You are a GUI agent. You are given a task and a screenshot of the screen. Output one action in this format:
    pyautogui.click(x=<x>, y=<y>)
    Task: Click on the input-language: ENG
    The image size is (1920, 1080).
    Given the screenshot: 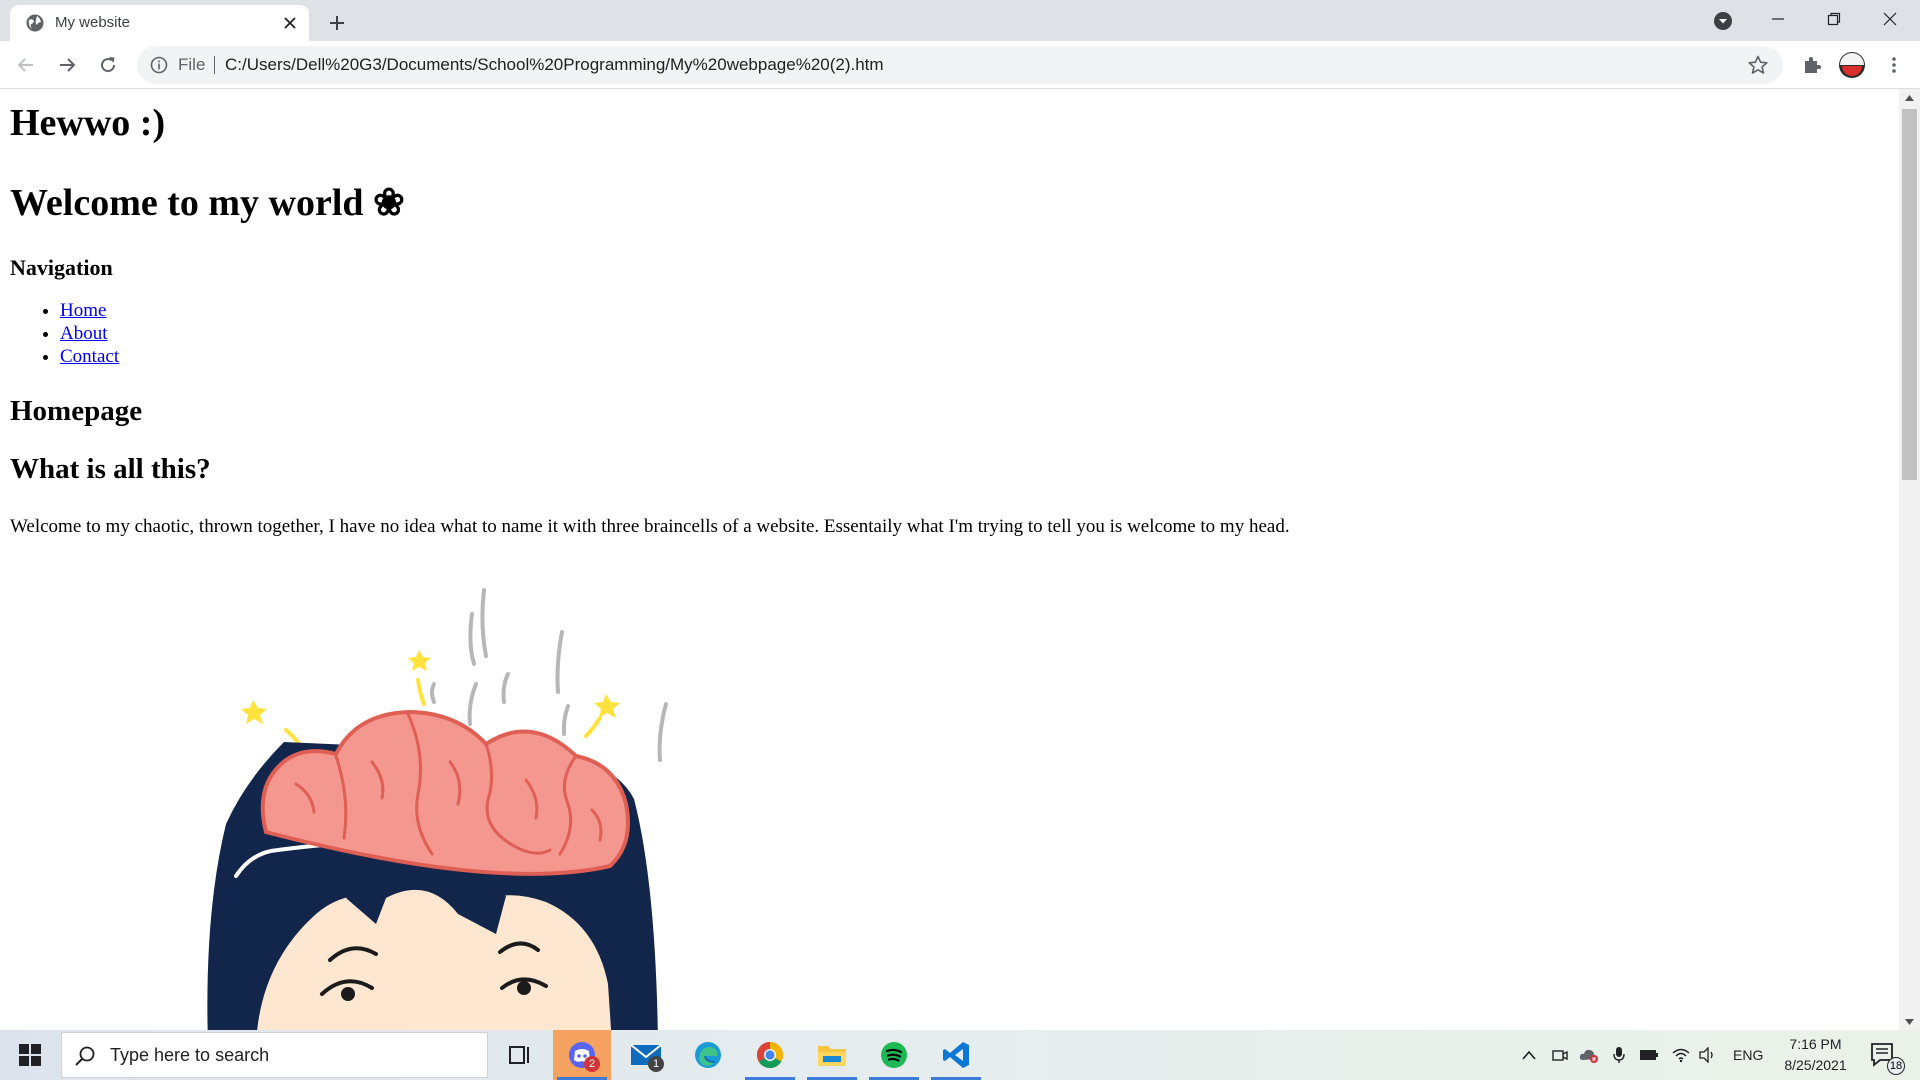 What is the action you would take?
    pyautogui.click(x=1748, y=1055)
    